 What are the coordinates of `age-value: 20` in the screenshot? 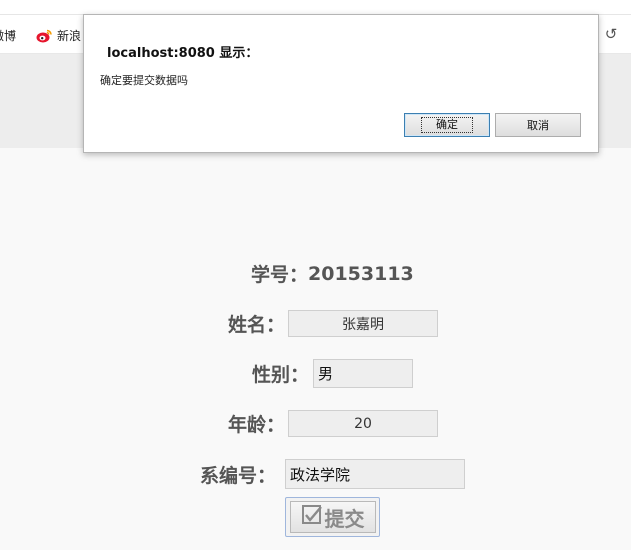 It's located at (363, 423).